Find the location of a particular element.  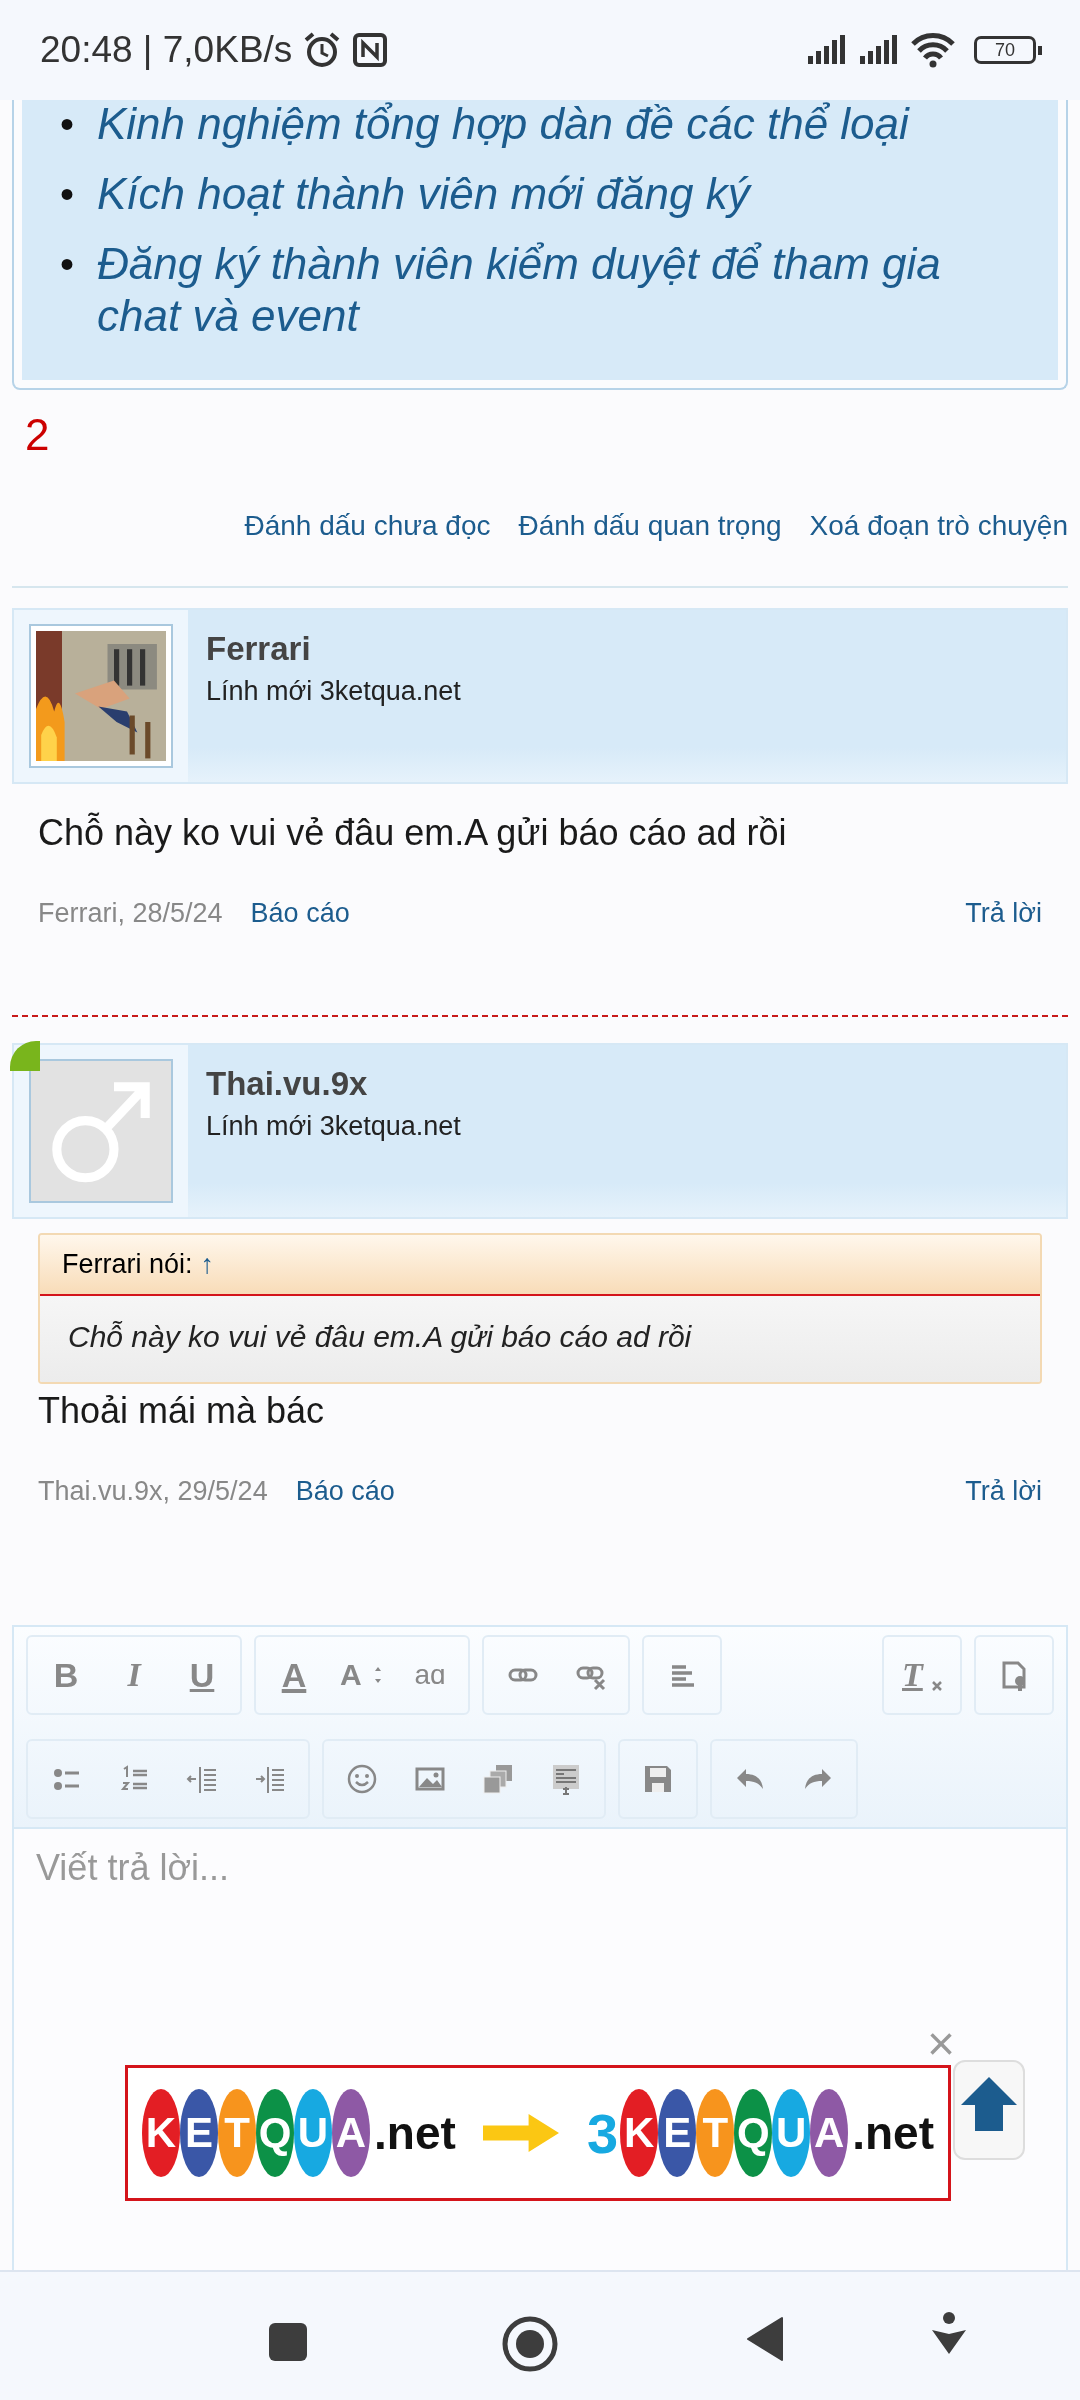

code-icon is located at coordinates (566, 1779).